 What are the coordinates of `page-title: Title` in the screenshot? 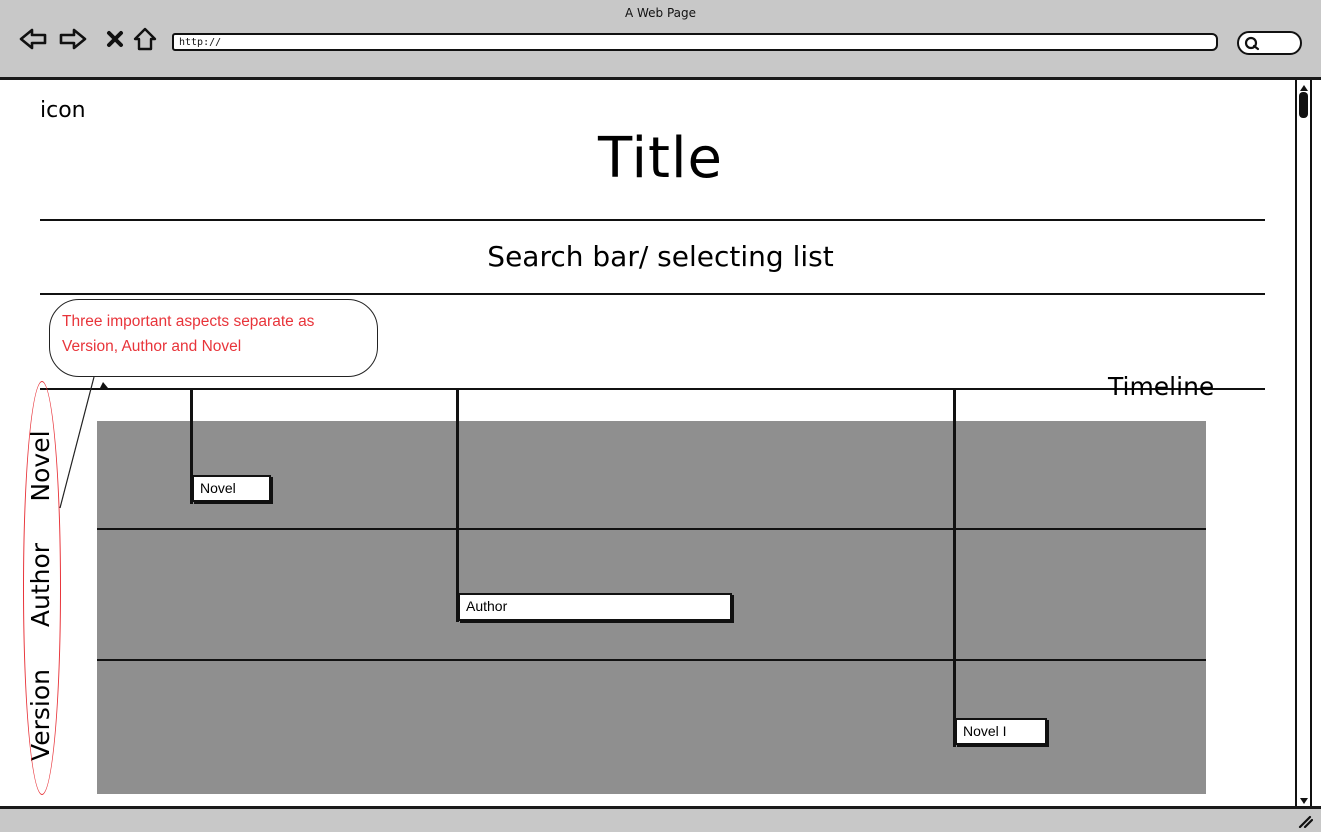 It's located at (660, 158).